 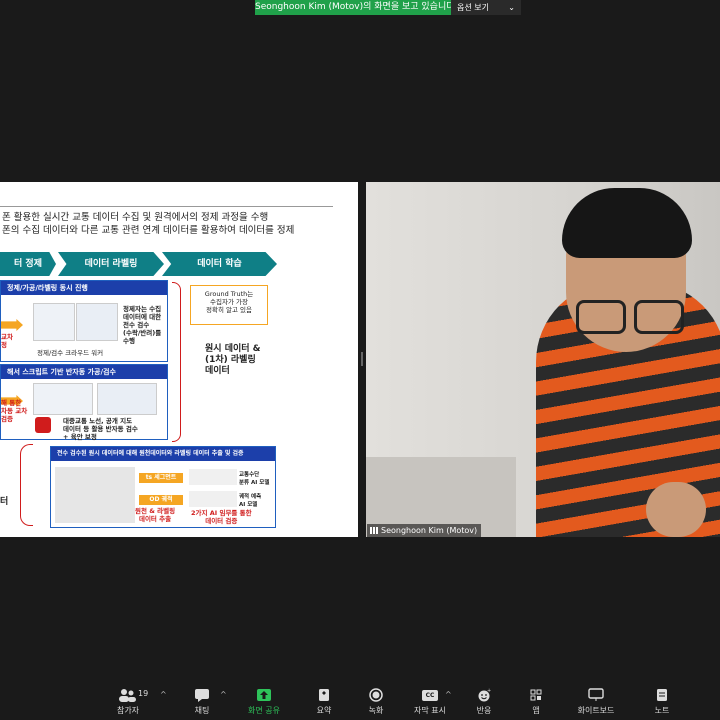 I want to click on participant-name-tag: Seonghoon Kim (Motov), so click(x=424, y=530).